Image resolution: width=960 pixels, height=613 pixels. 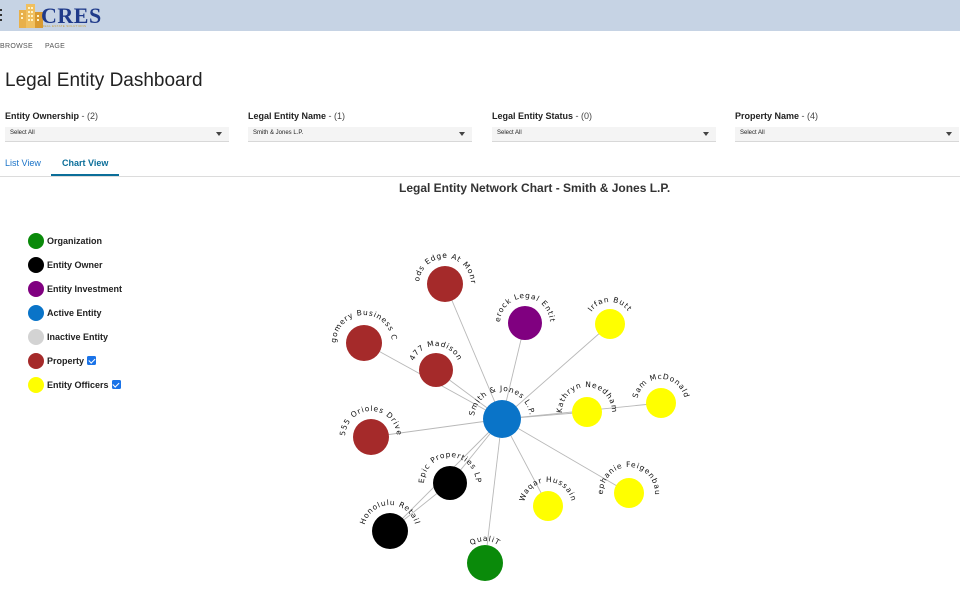 I want to click on node-sam-mcdonald: Sam McDonald, so click(x=661, y=395).